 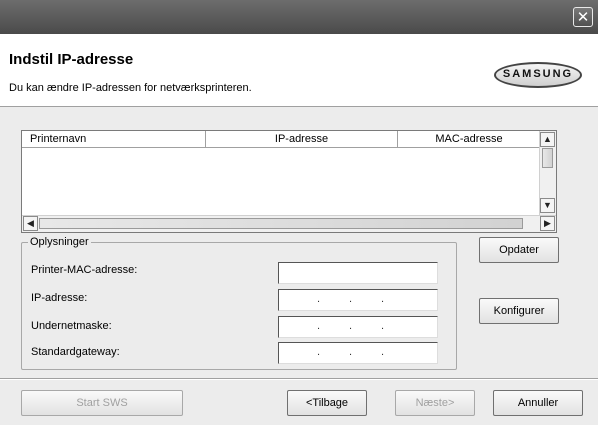 I want to click on mac-address-field, so click(x=358, y=273).